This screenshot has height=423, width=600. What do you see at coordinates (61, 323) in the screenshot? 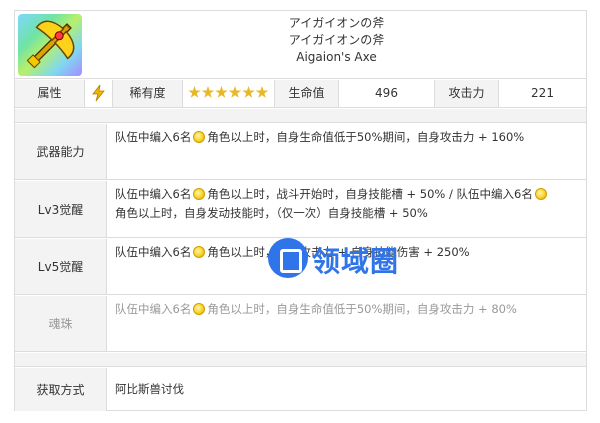
I see `ability-name: 魂珠` at bounding box center [61, 323].